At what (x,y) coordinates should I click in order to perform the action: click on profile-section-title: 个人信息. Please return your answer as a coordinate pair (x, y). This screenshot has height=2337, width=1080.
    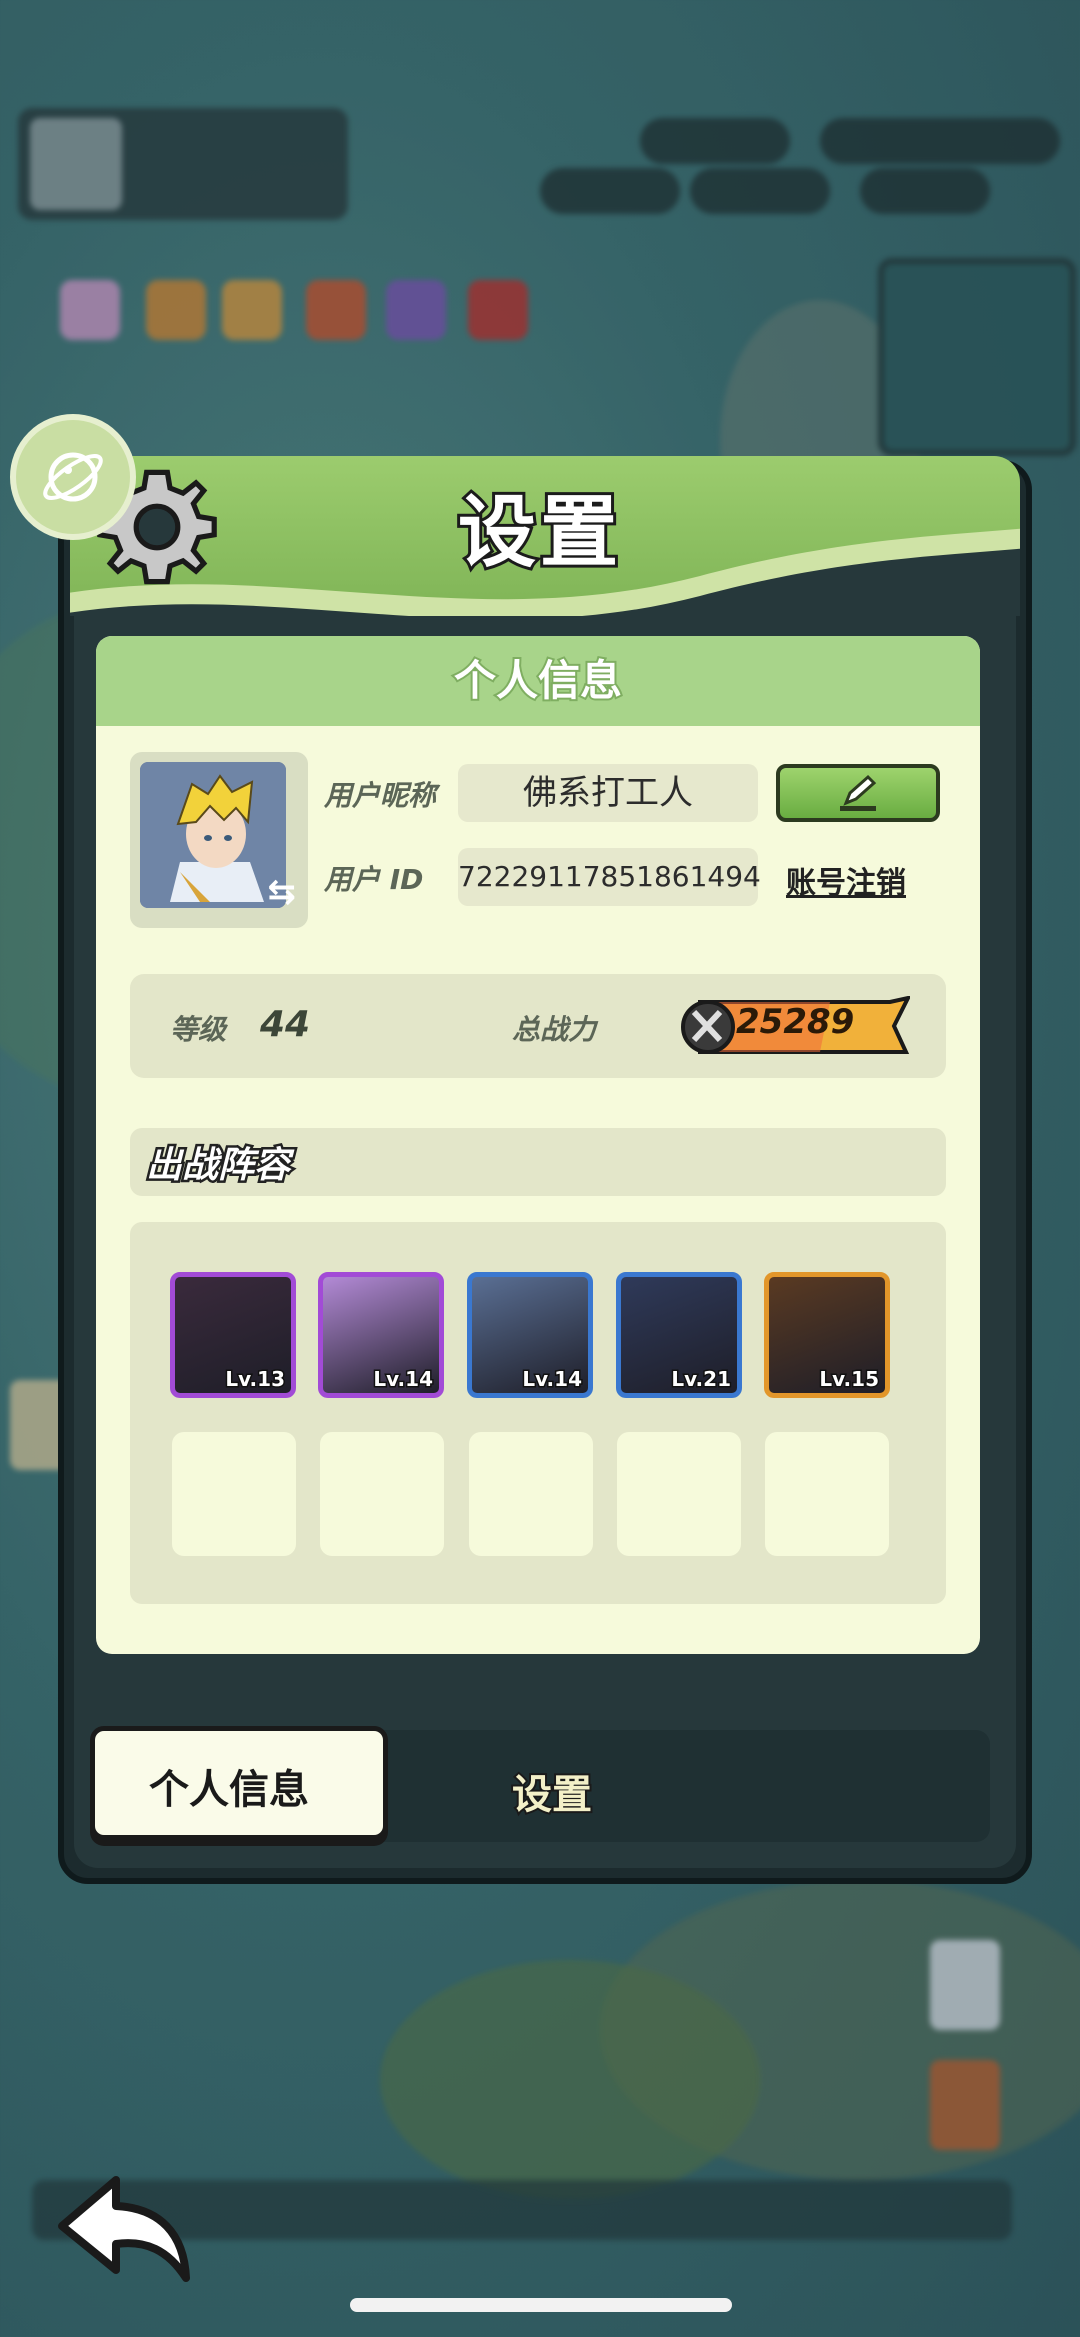
    Looking at the image, I should click on (538, 680).